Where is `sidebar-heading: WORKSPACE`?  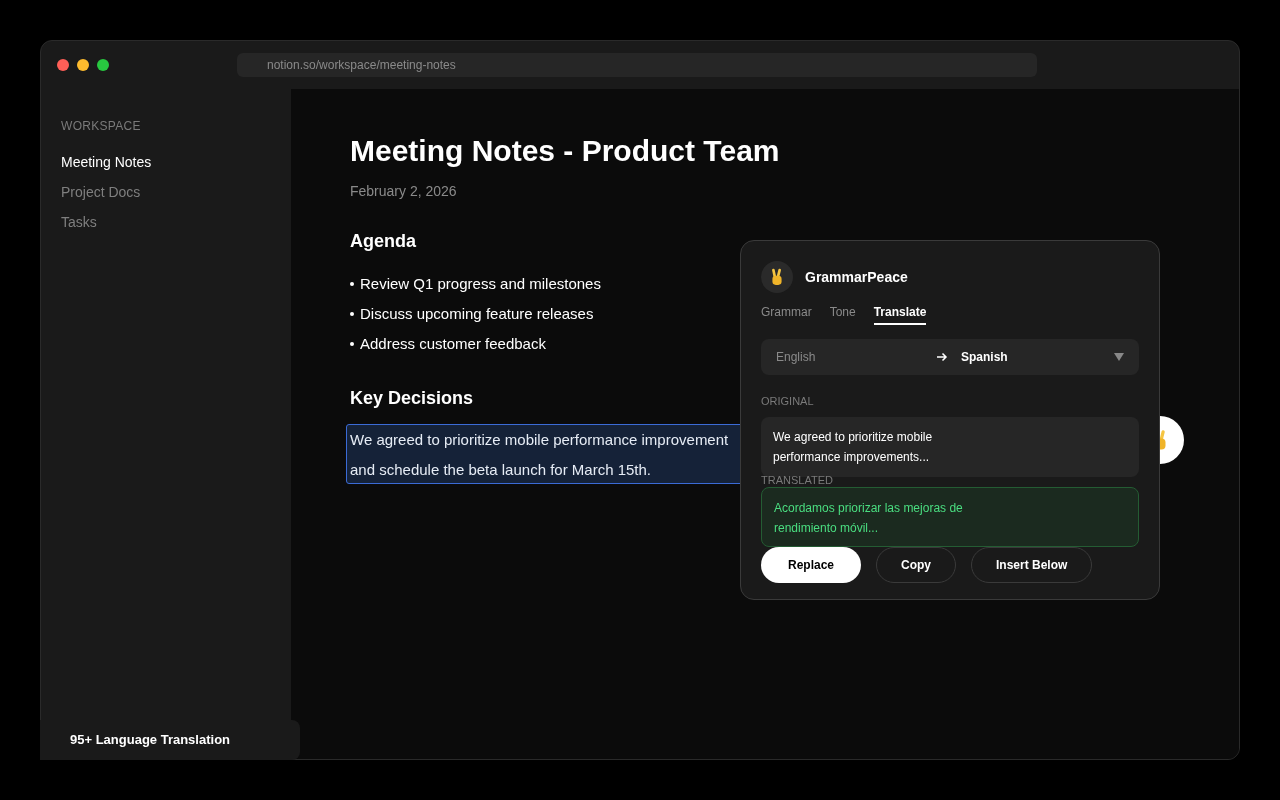
sidebar-heading: WORKSPACE is located at coordinates (101, 126).